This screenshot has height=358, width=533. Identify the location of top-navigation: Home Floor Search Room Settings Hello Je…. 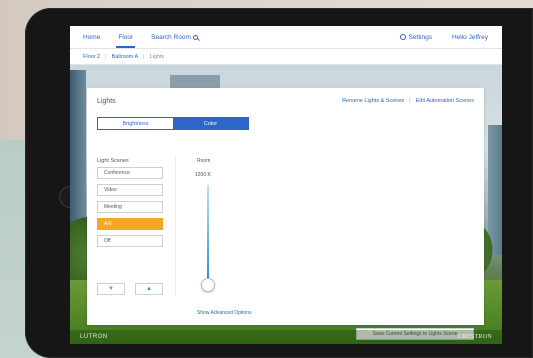
(286, 37).